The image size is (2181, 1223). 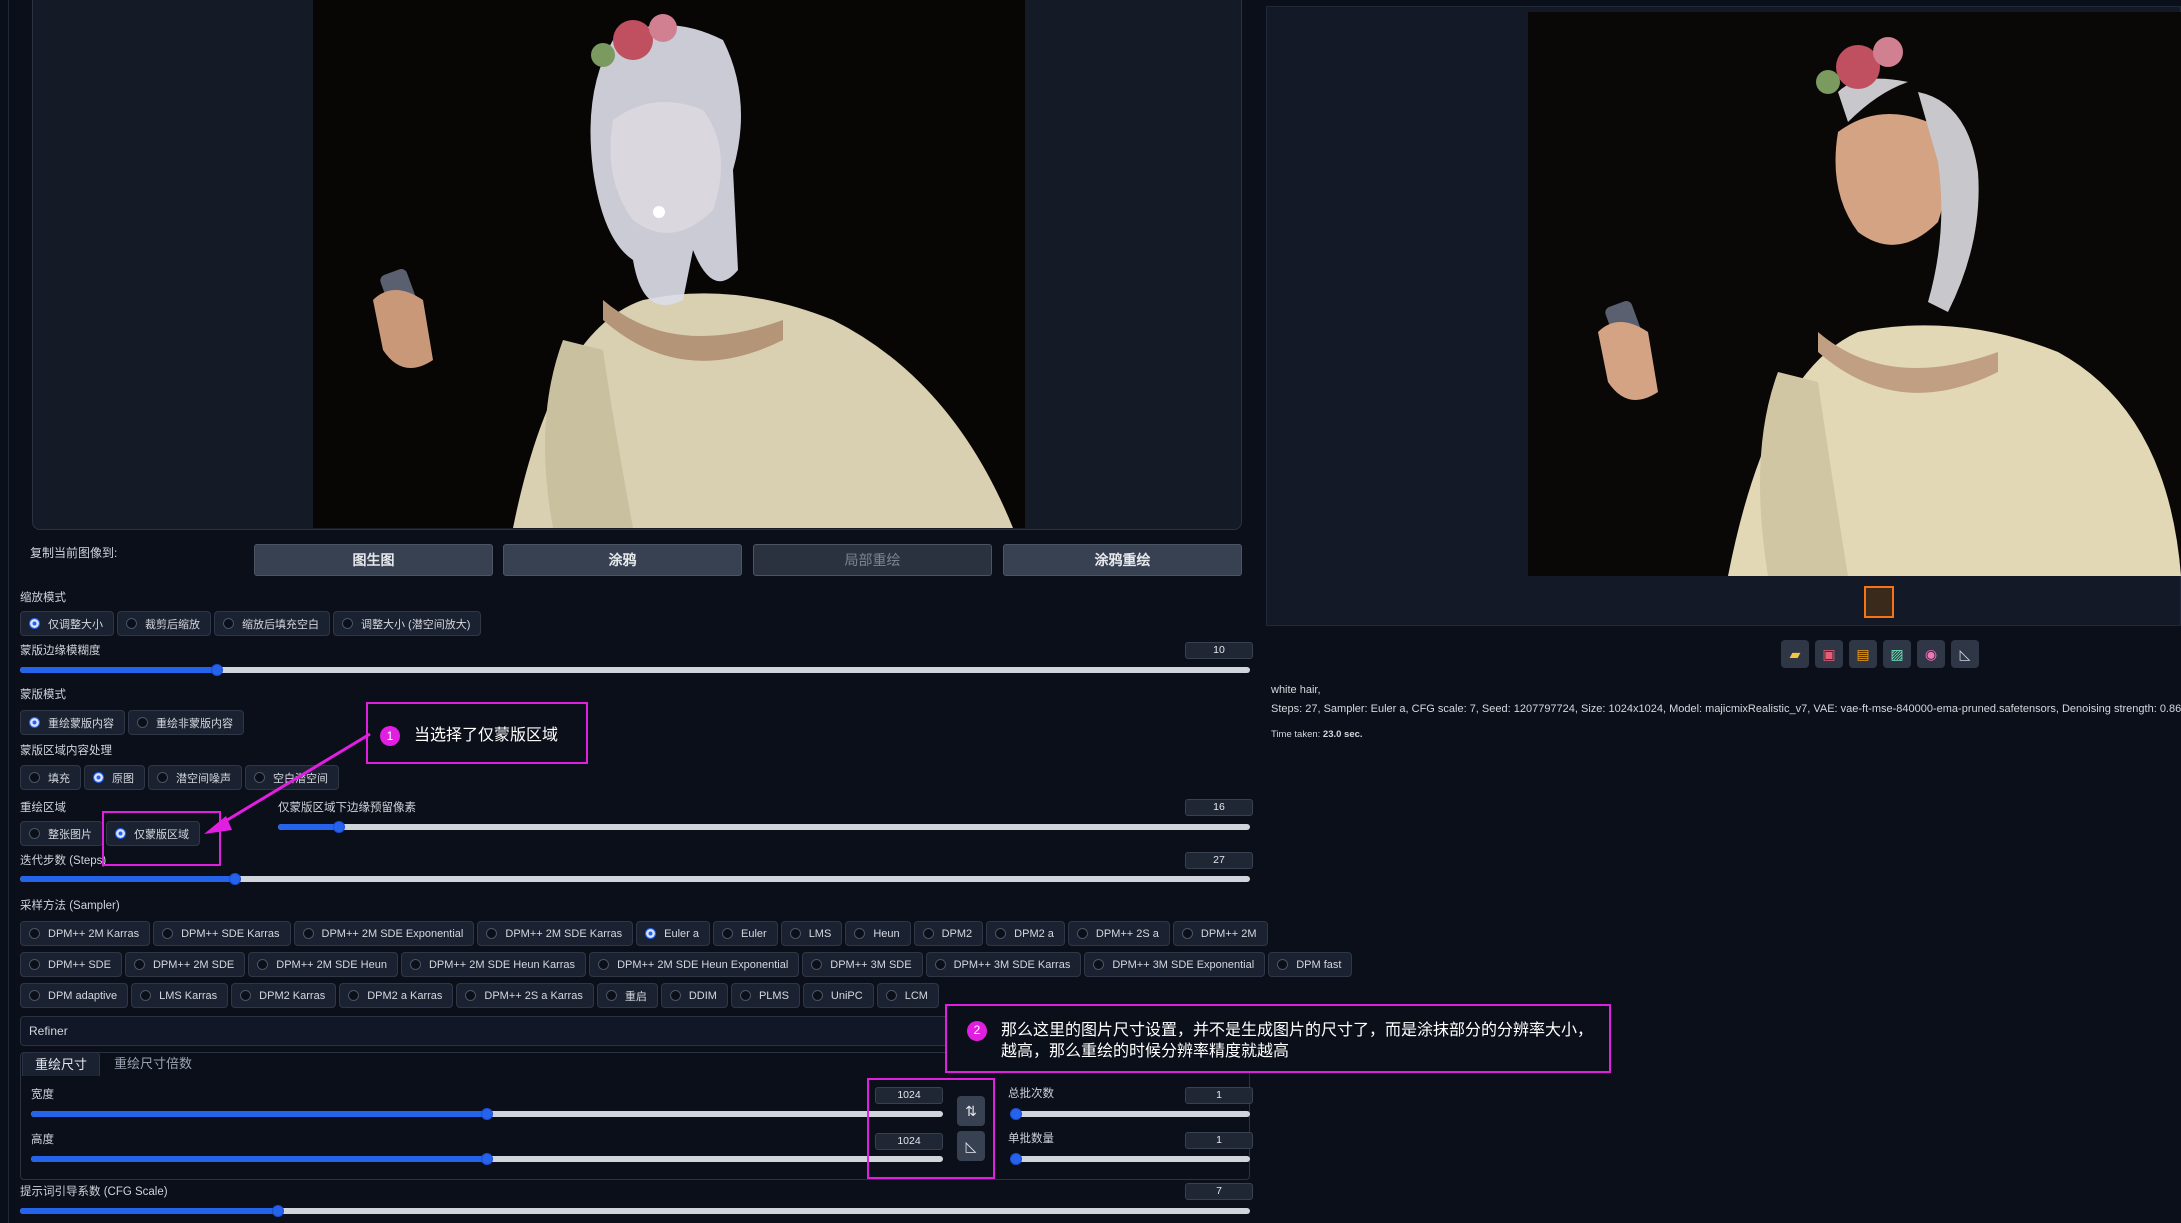 What do you see at coordinates (1118, 933) in the screenshot?
I see `sampler-option: DPM++ 2S a` at bounding box center [1118, 933].